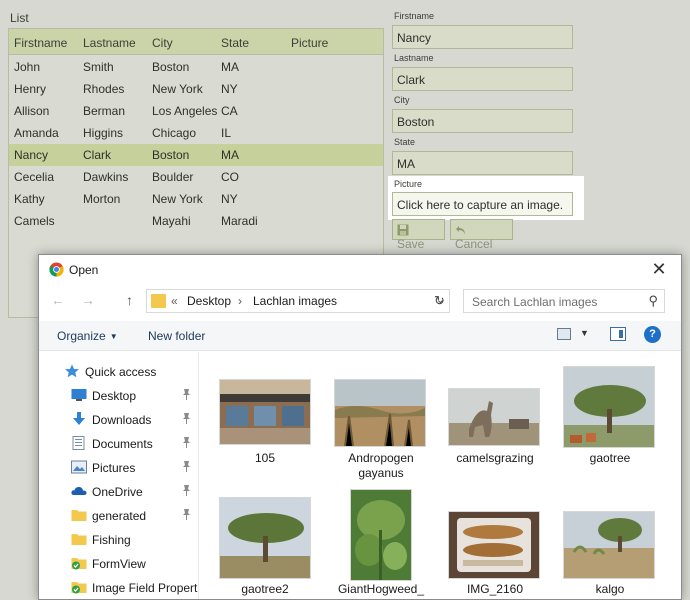 This screenshot has height=600, width=690. I want to click on sidebar-item-label: Fishing, so click(111, 540).